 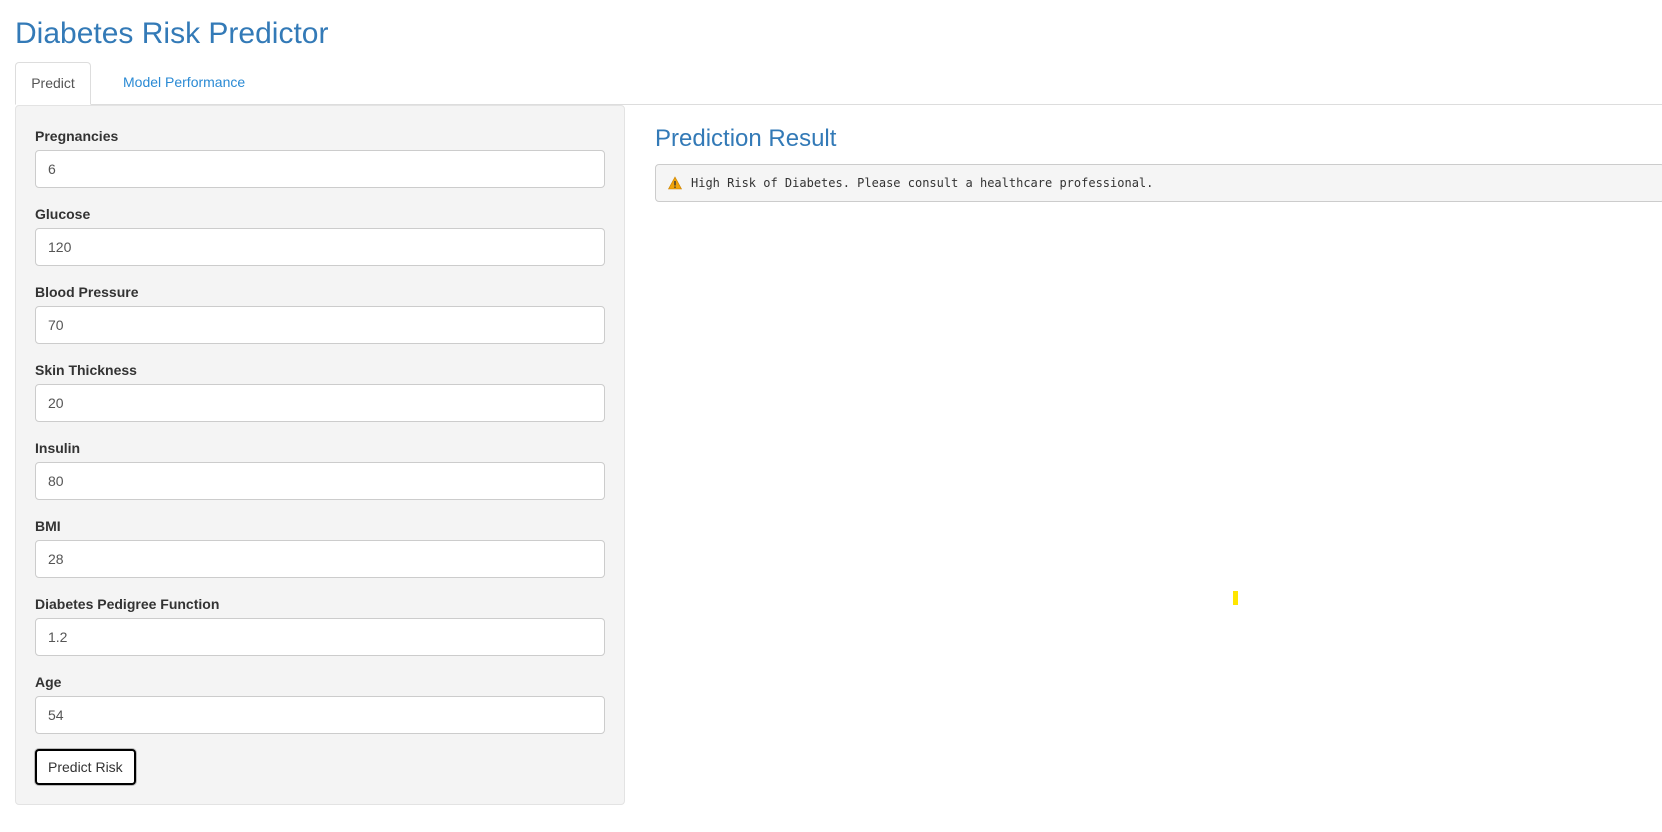 What do you see at coordinates (87, 292) in the screenshot?
I see `blood-pressure-label: Blood Pressure` at bounding box center [87, 292].